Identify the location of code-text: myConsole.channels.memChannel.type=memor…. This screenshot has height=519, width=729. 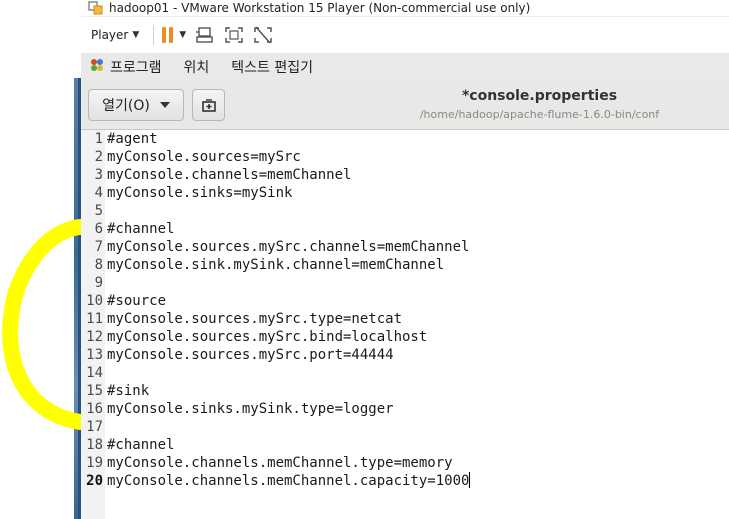
(280, 463).